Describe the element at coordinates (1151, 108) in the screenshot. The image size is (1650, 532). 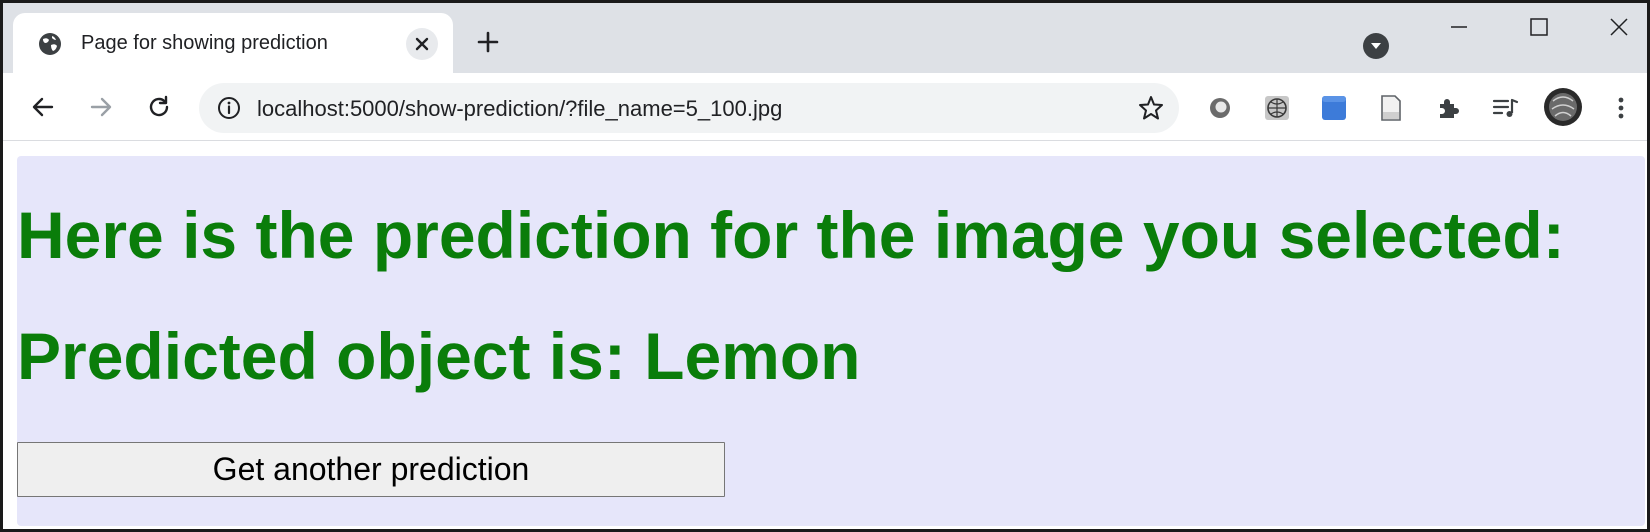
I see `star-icon` at that location.